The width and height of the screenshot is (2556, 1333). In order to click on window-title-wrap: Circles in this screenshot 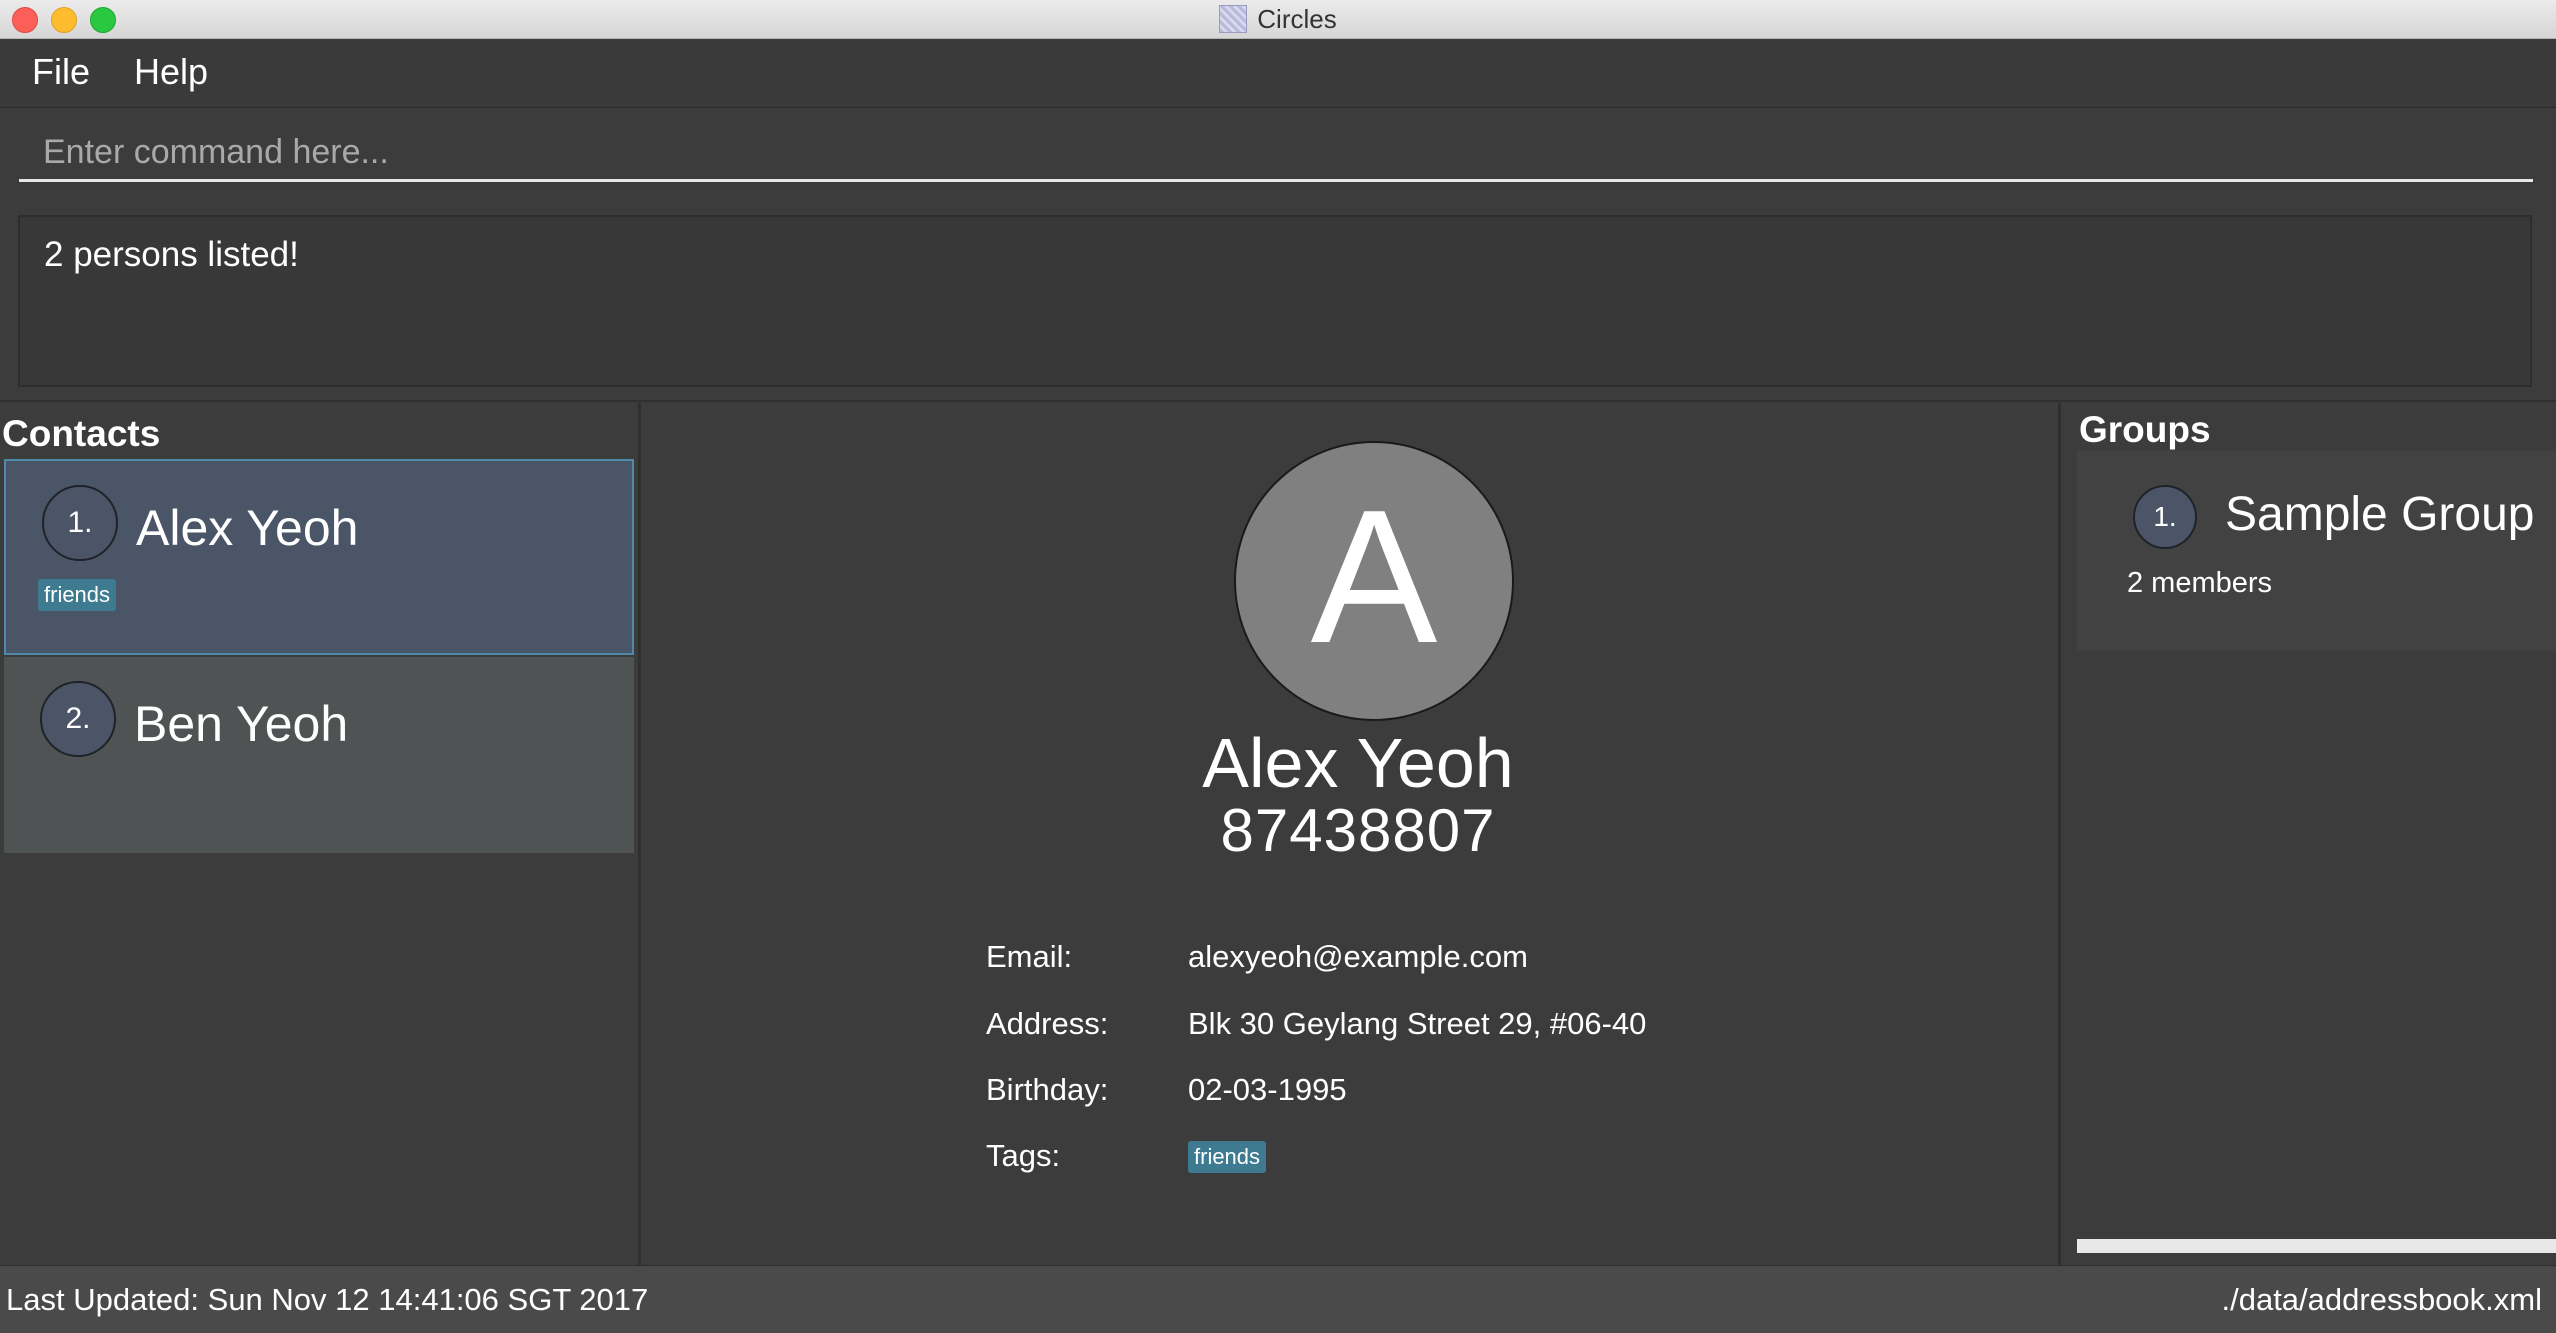, I will do `click(1278, 19)`.